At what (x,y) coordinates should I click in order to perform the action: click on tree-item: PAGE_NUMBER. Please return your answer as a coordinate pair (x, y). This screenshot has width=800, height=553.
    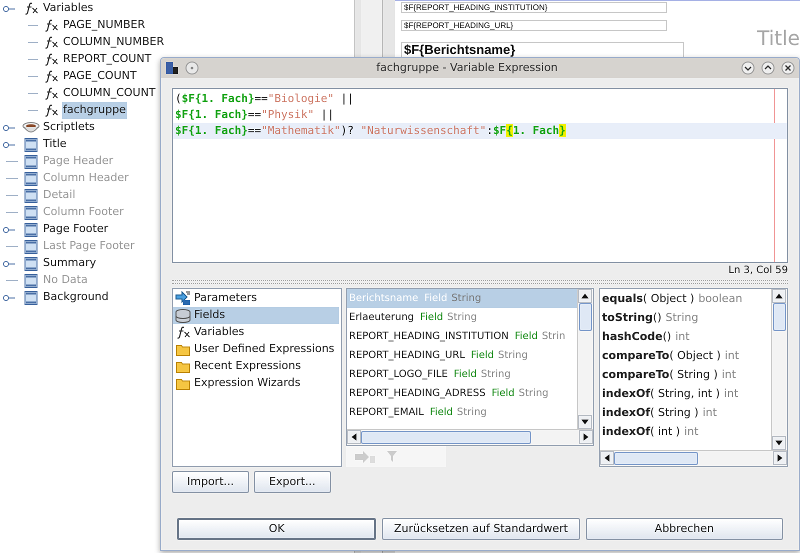
    Looking at the image, I should click on (104, 25).